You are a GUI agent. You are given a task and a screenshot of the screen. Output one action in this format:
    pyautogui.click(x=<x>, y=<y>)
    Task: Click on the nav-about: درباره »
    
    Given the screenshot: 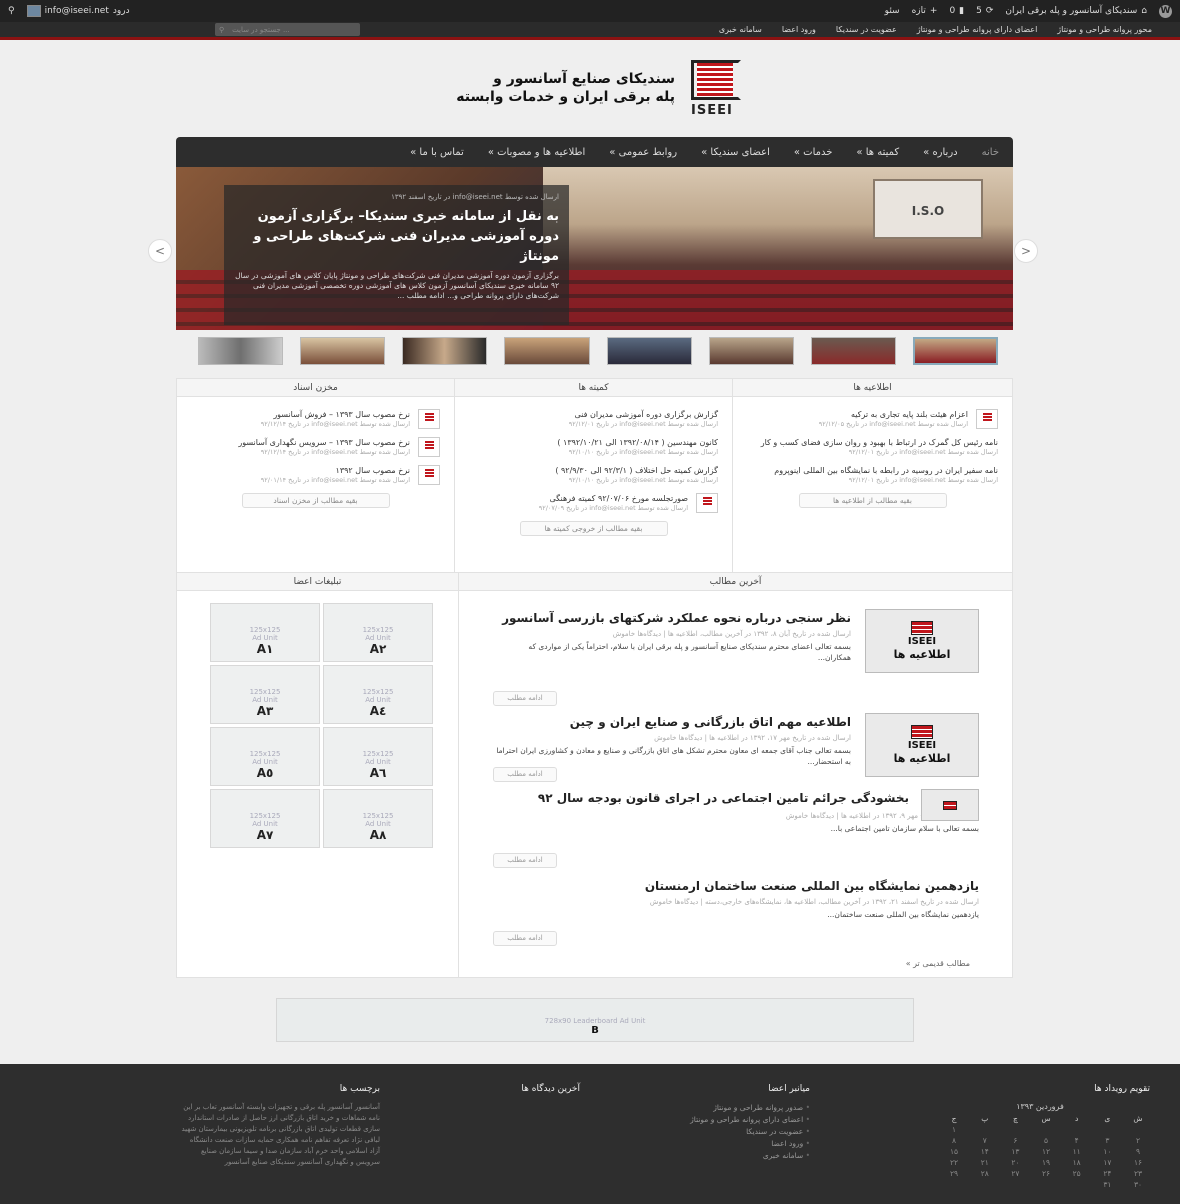 What is the action you would take?
    pyautogui.click(x=940, y=152)
    